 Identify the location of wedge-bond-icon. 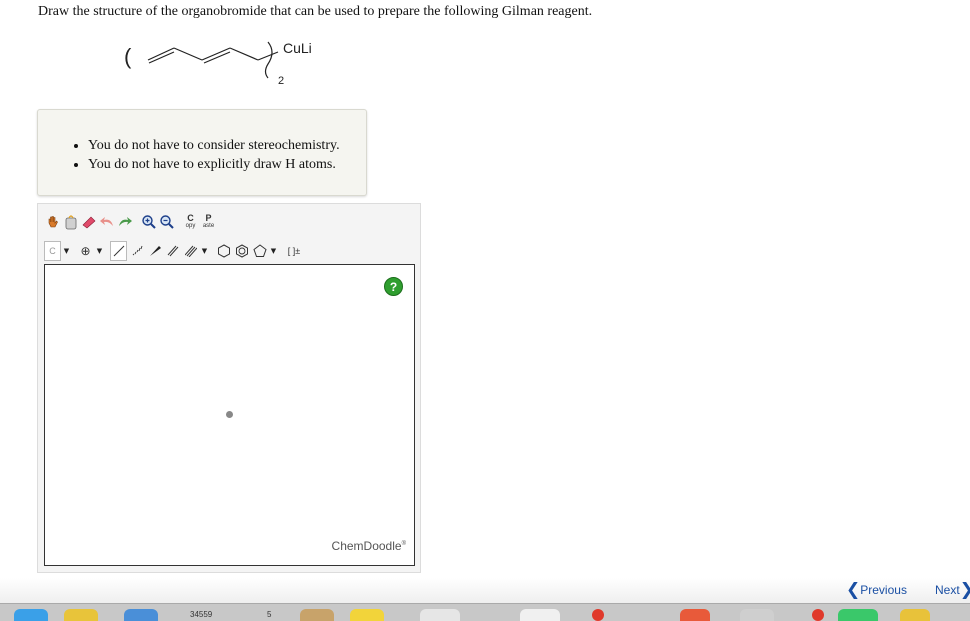
(154, 251).